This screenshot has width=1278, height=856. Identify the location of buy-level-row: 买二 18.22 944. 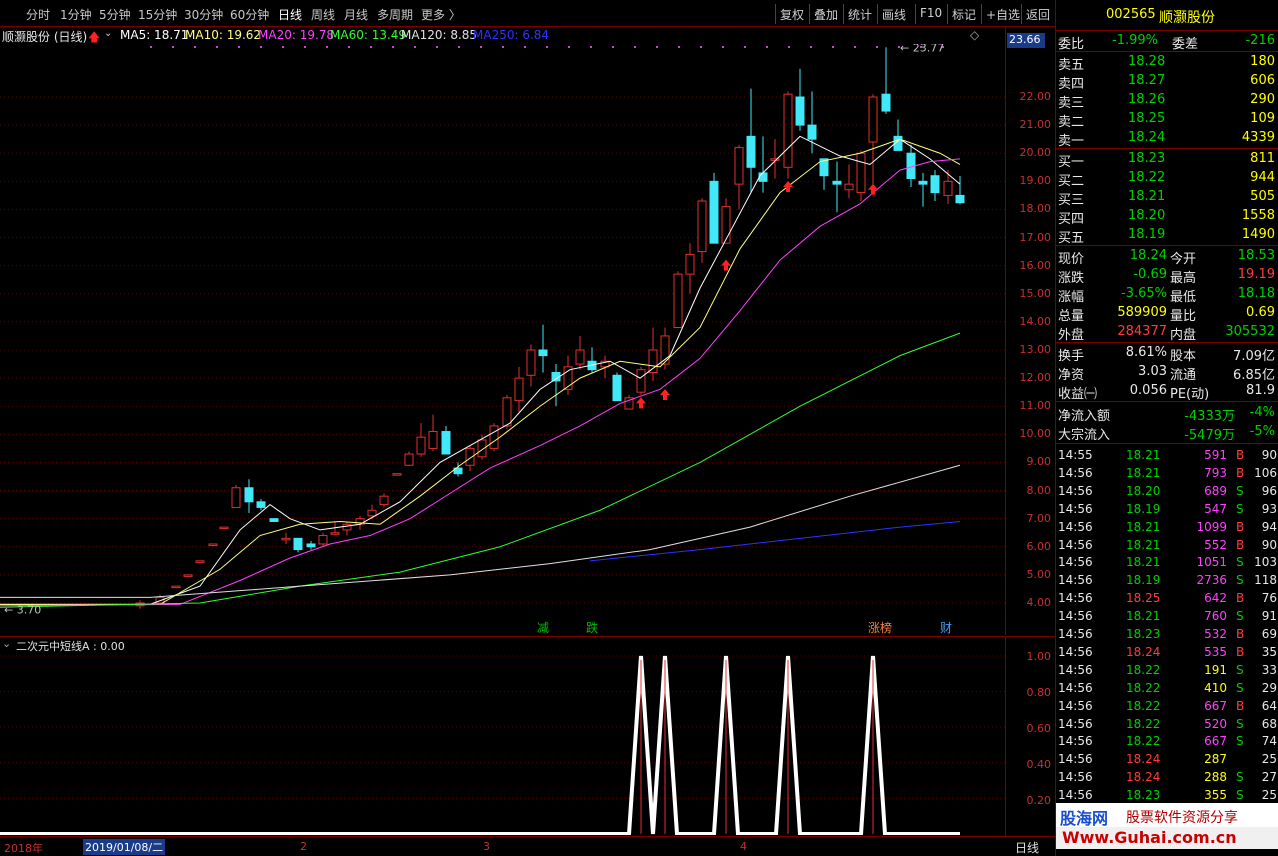
(1167, 179).